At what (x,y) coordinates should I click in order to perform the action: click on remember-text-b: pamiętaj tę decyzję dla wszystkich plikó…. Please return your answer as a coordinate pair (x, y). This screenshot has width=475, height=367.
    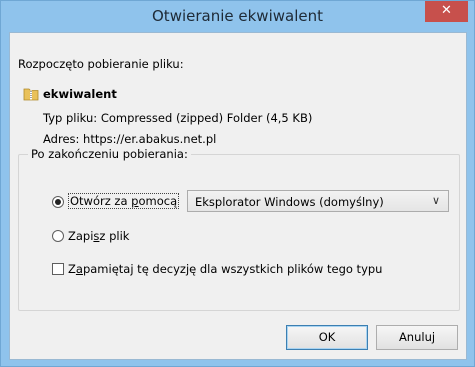
    Looking at the image, I should click on (232, 269).